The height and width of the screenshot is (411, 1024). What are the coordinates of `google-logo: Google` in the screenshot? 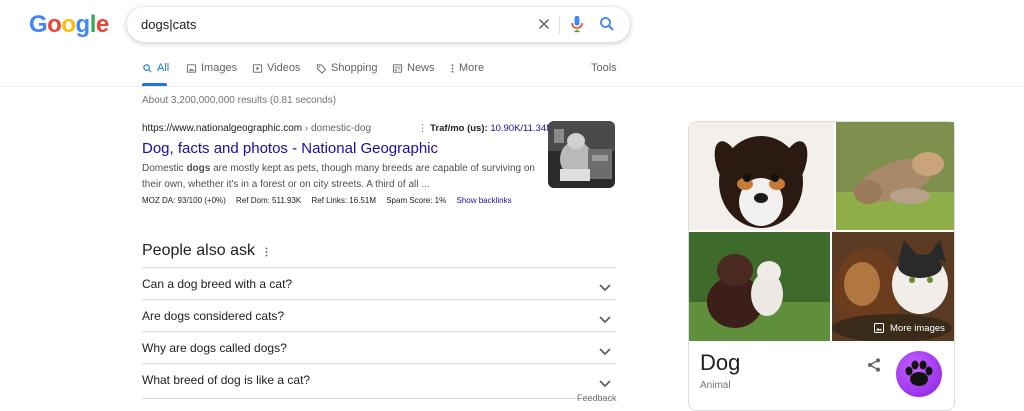 It's located at (69, 25).